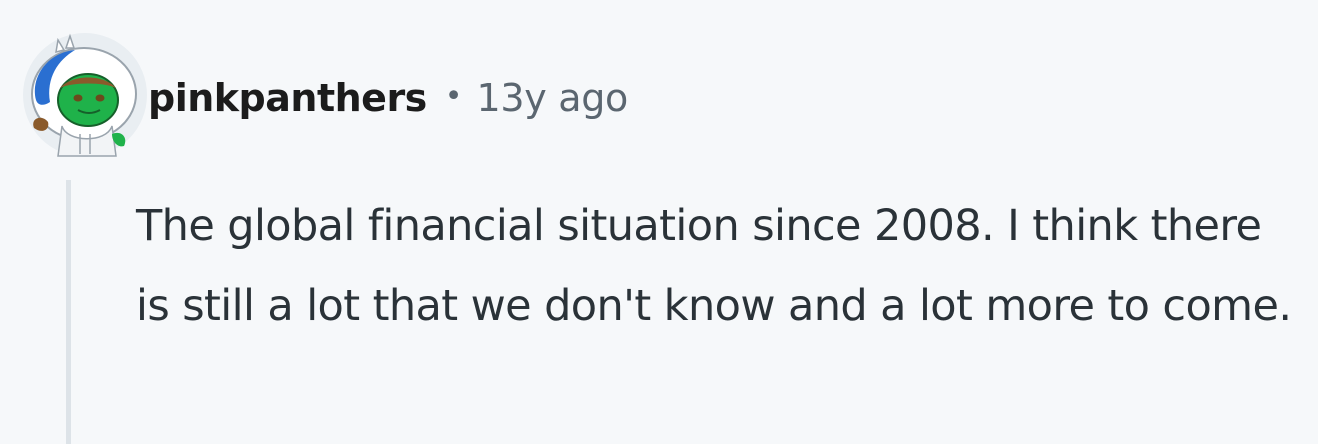 This screenshot has height=444, width=1318. I want to click on snoo-avatar-icon, so click(85, 95).